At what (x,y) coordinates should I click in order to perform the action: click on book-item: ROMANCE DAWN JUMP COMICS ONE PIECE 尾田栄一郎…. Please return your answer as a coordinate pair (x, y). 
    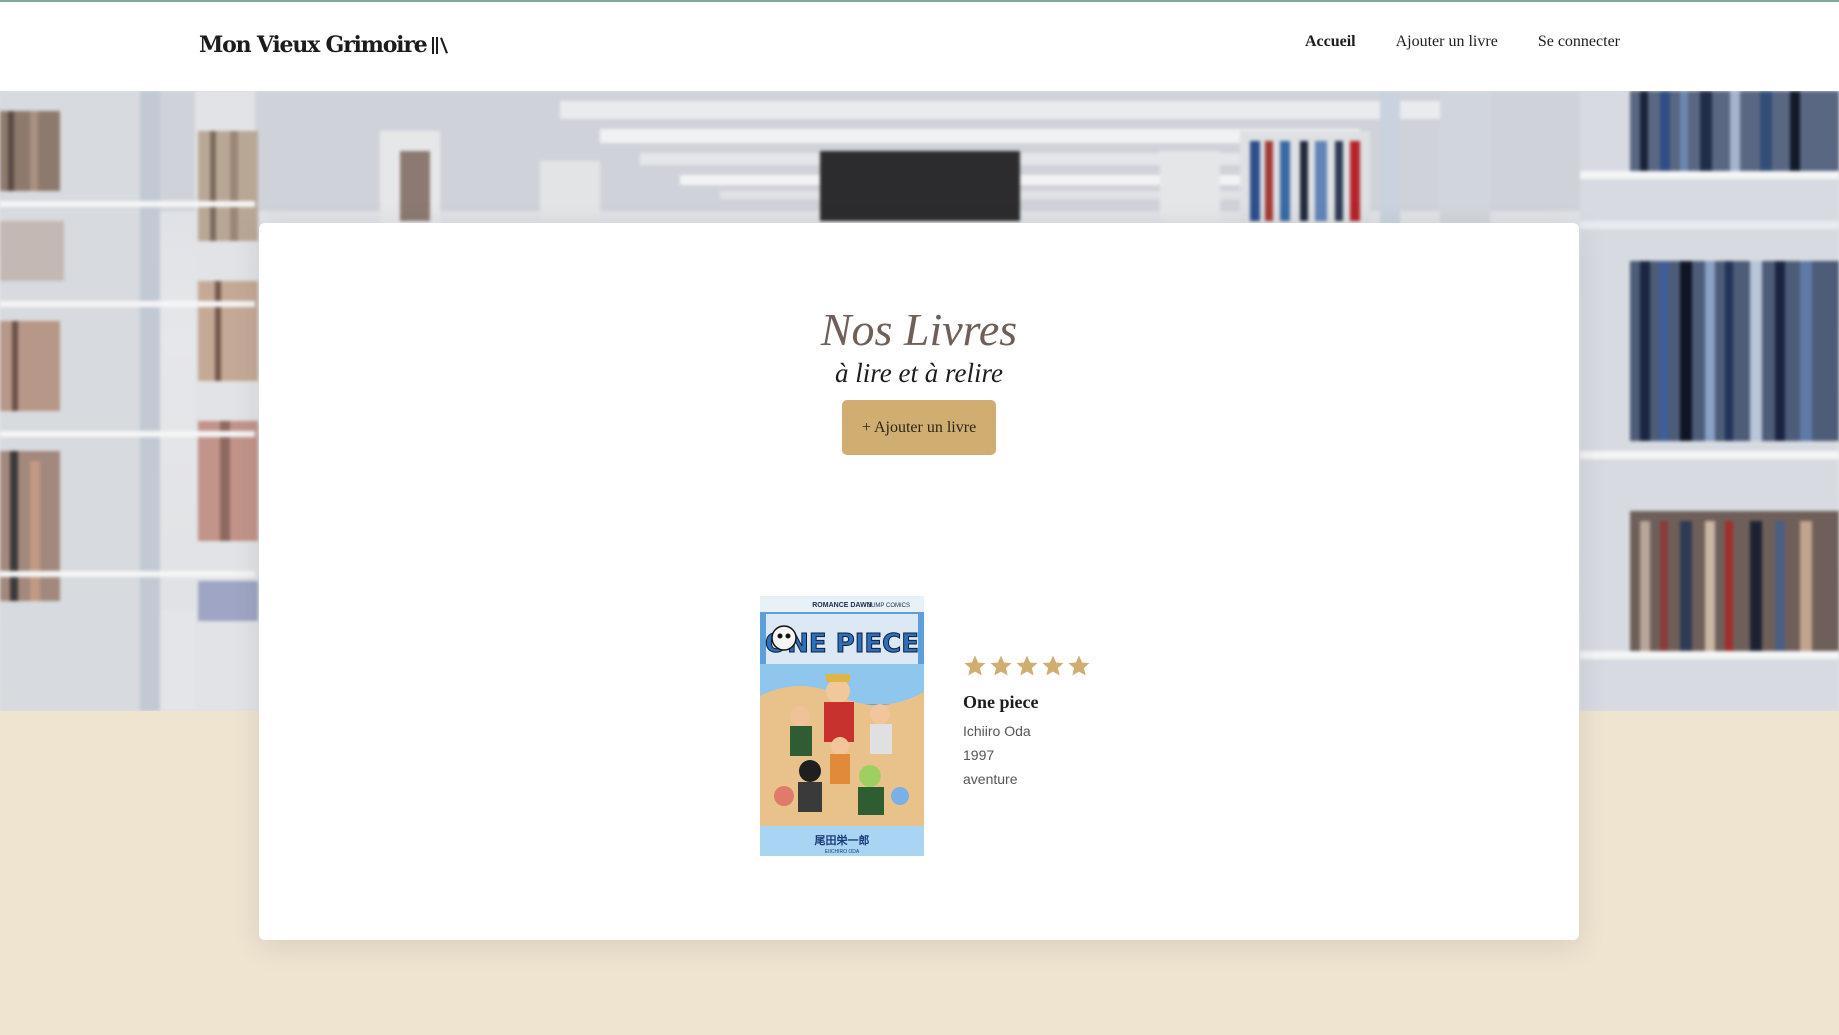
    Looking at the image, I should click on (925, 726).